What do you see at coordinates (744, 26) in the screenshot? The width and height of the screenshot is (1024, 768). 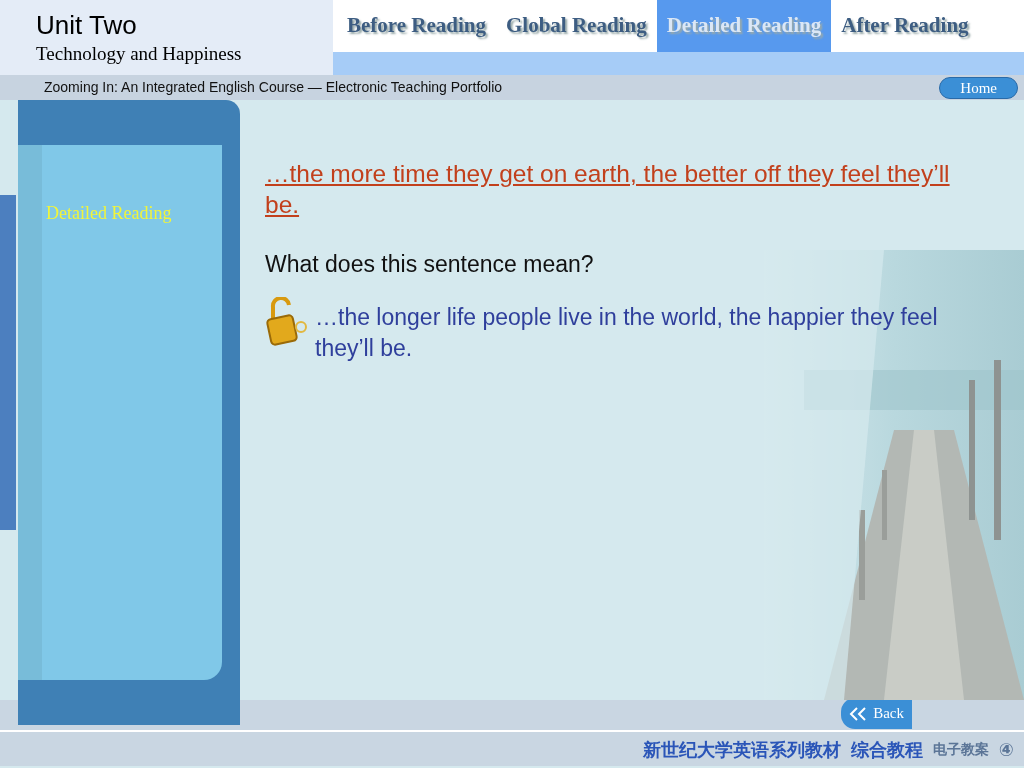 I see `nav-tab: Detailed Reading` at bounding box center [744, 26].